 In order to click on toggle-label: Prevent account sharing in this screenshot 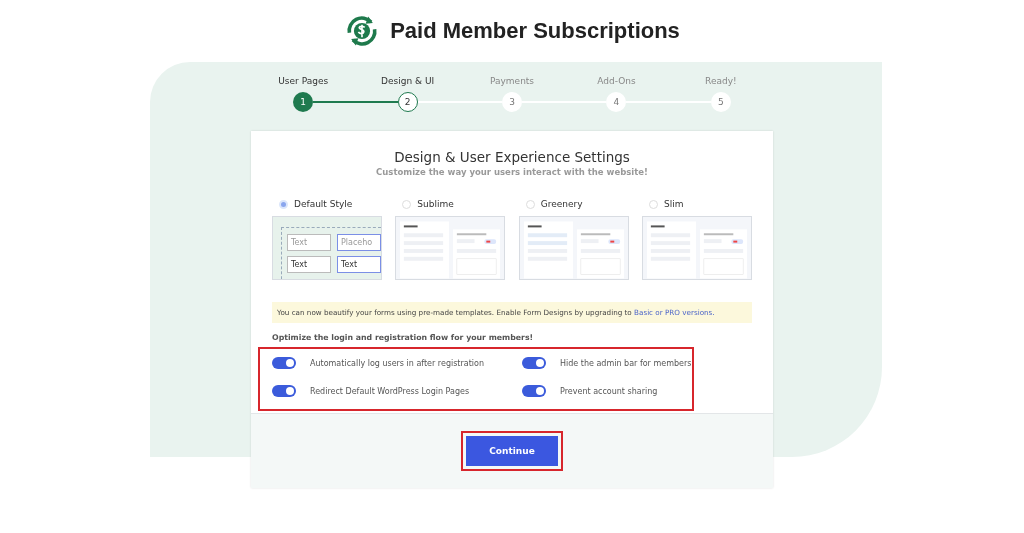, I will do `click(609, 391)`.